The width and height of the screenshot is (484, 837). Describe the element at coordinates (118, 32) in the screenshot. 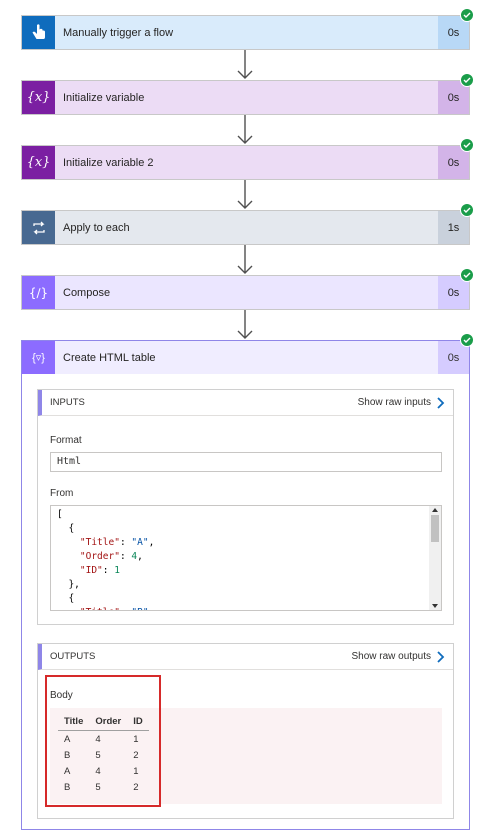

I see `step-title: Manually trigger a flow` at that location.